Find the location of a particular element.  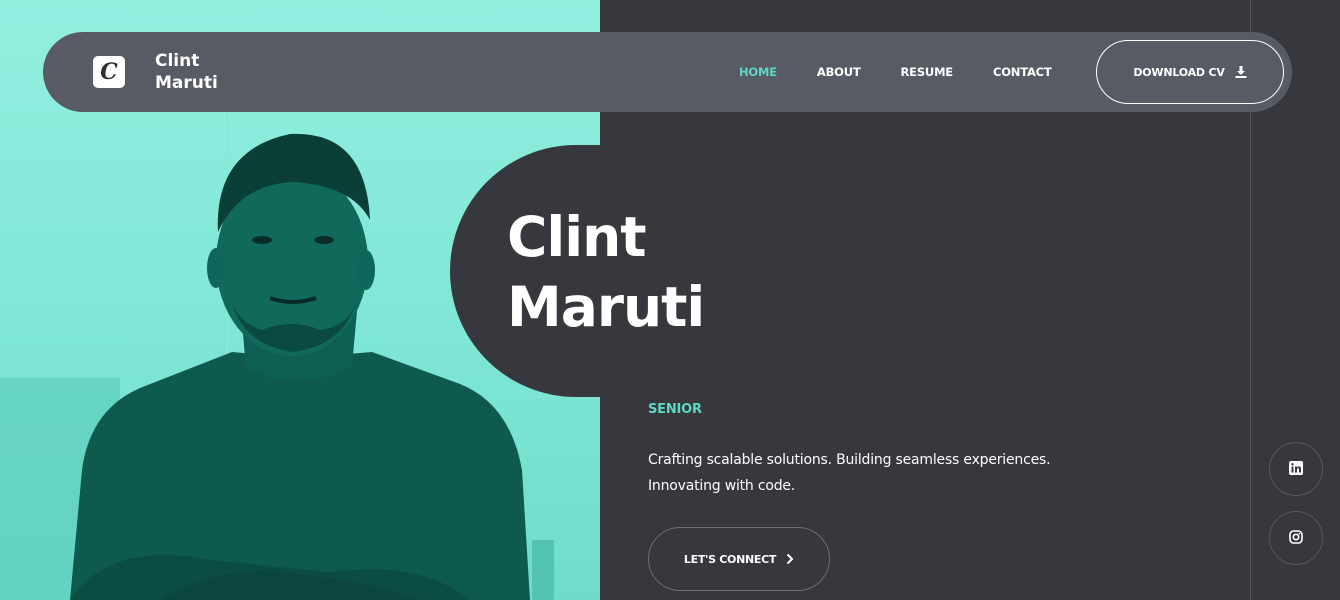

brand-name-last: Maruti is located at coordinates (186, 83).